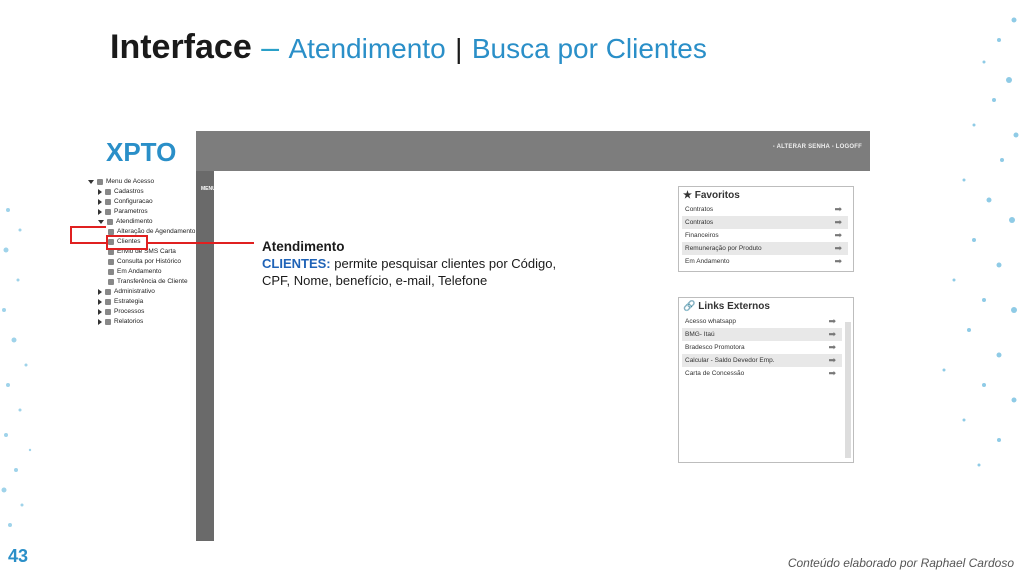 The width and height of the screenshot is (1024, 576). What do you see at coordinates (711, 195) in the screenshot?
I see `favoritos-title: ★ Favoritos` at bounding box center [711, 195].